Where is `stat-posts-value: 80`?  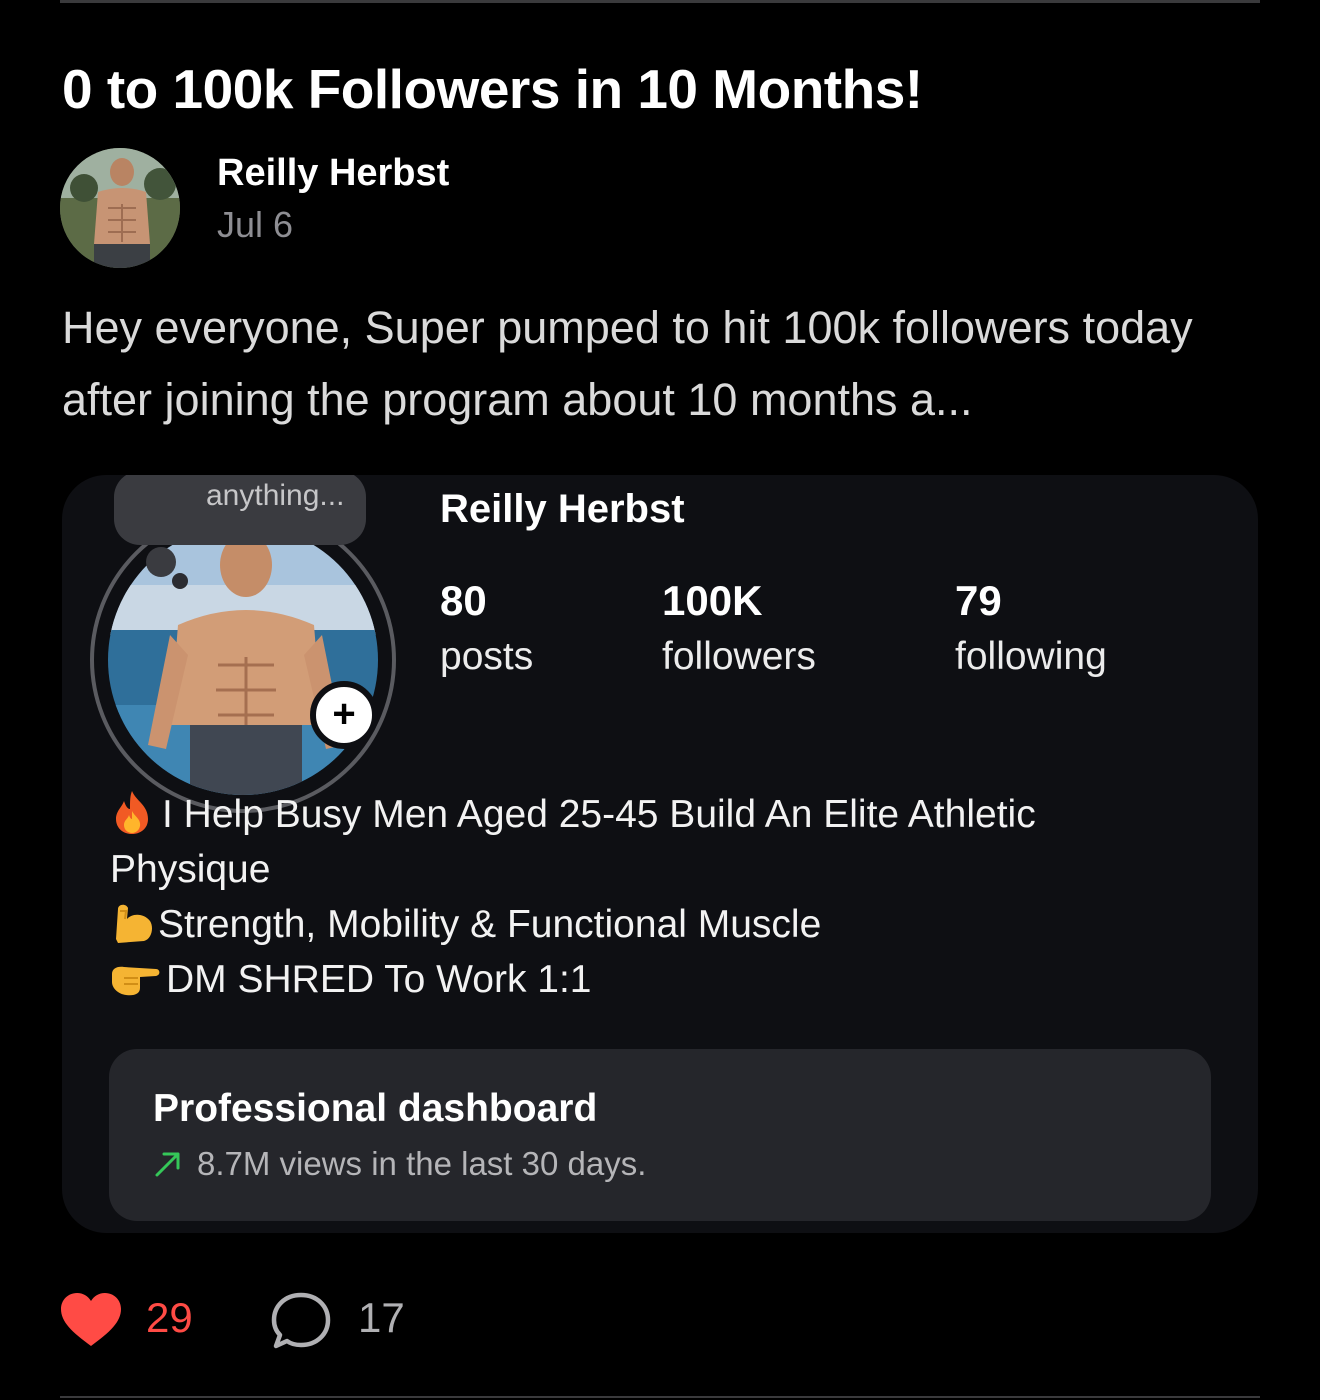
stat-posts-value: 80 is located at coordinates (463, 600).